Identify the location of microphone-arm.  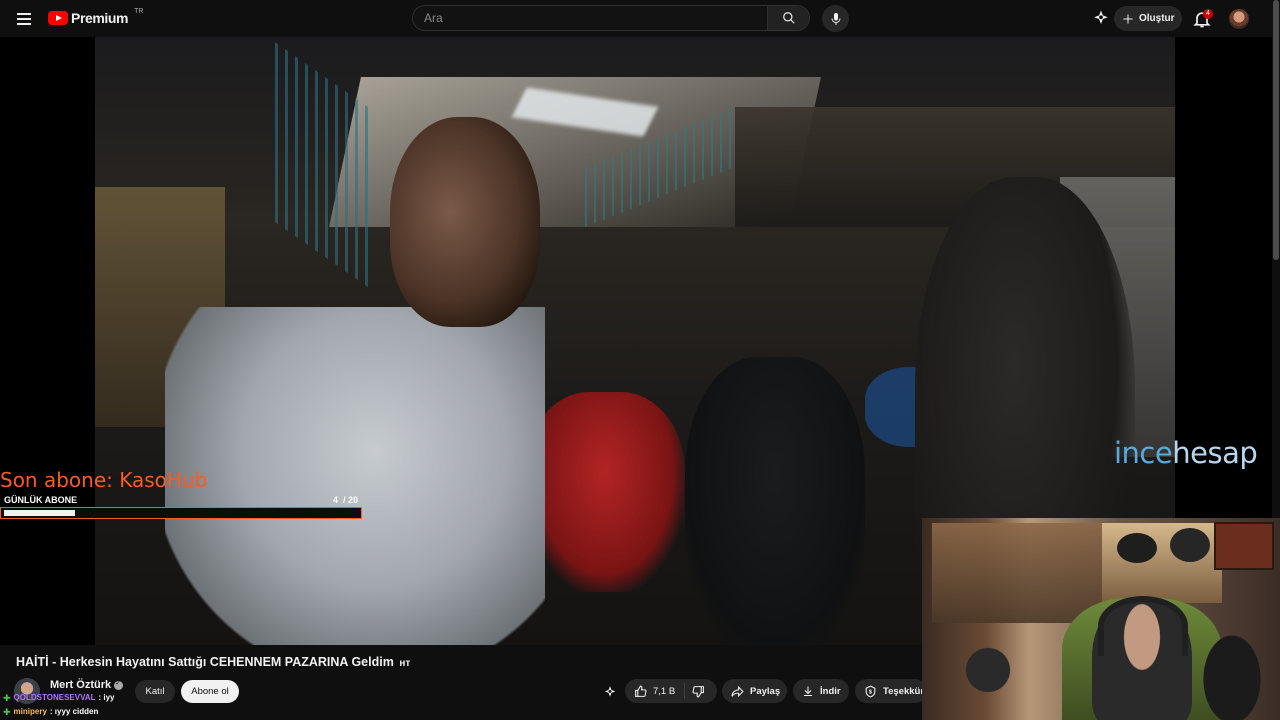
(997, 678).